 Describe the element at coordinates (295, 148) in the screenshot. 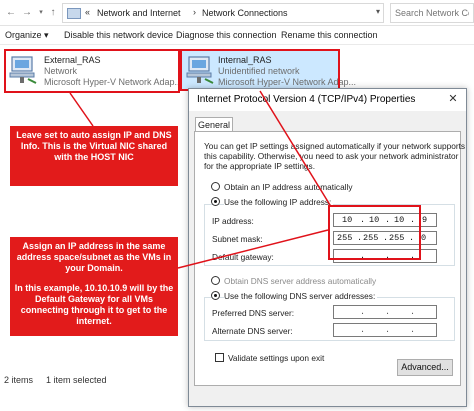

I see `connector-internal-to-ip` at that location.